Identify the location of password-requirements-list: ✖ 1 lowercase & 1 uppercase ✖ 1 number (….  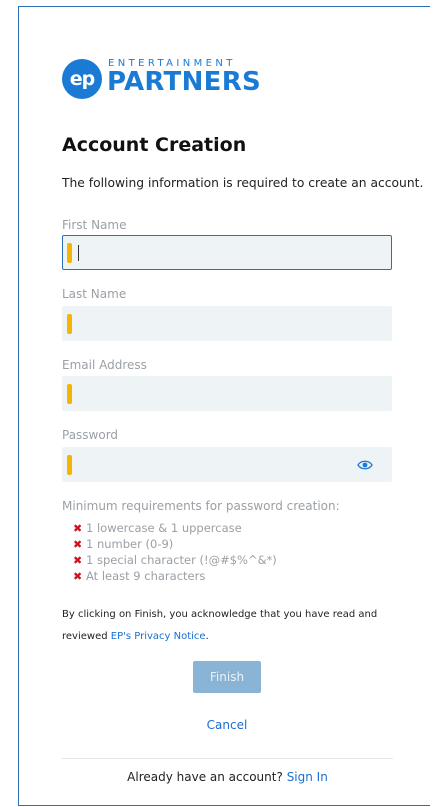
(175, 552).